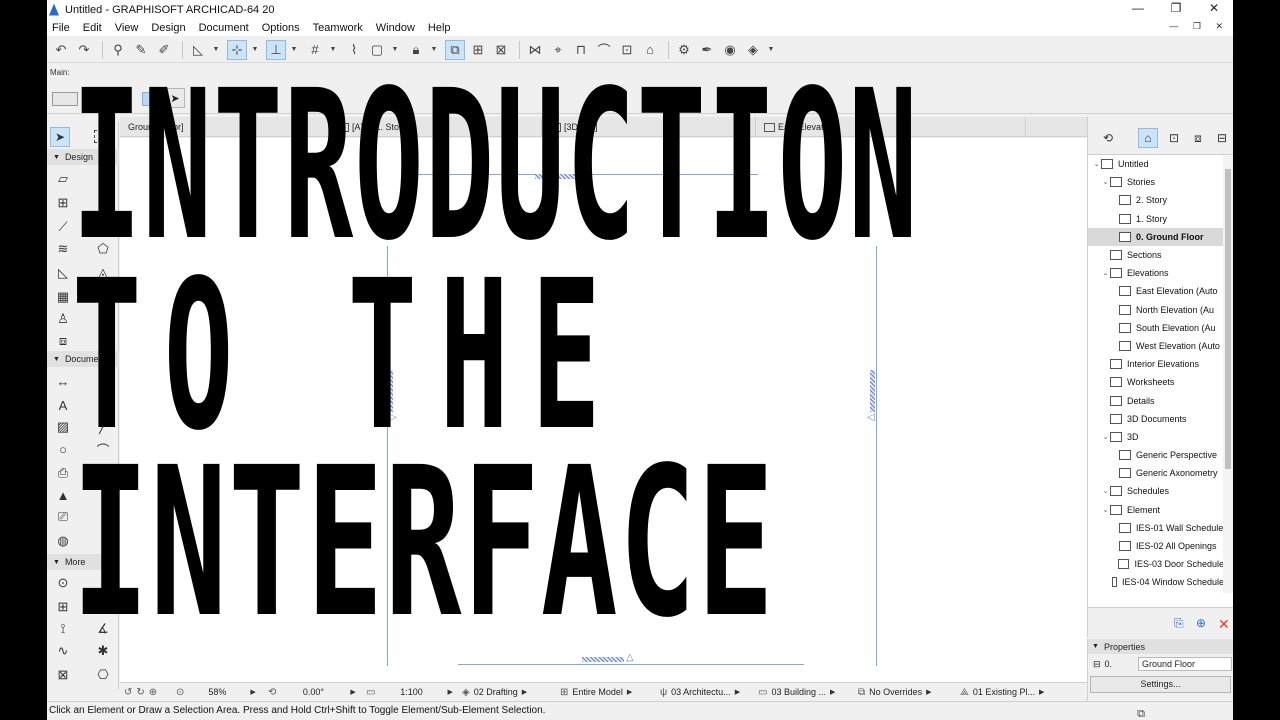 The image size is (1280, 720). I want to click on column-tool-icon: ▮, so click(103, 203).